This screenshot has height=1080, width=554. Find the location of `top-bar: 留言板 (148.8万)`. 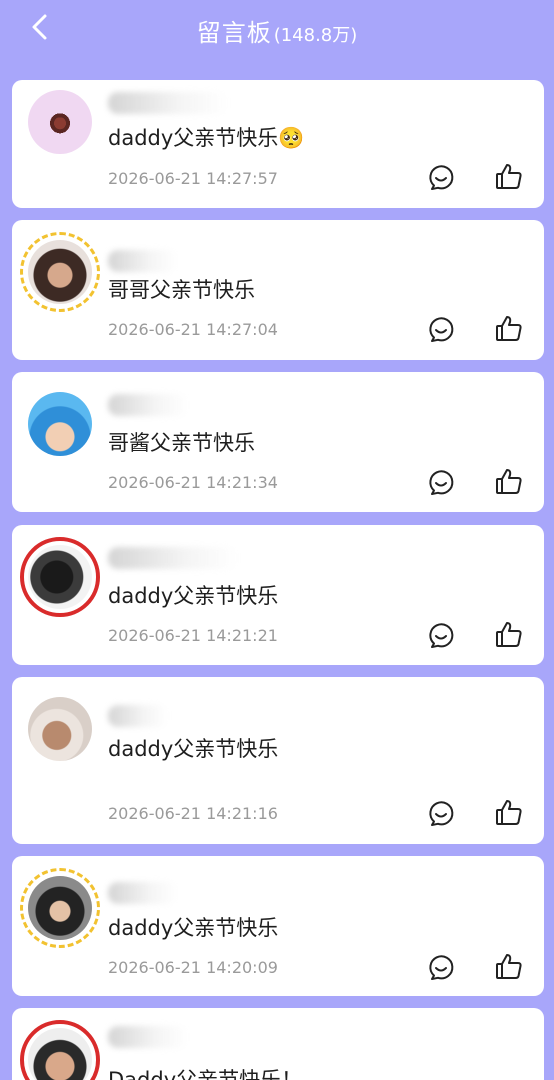

top-bar: 留言板 (148.8万) is located at coordinates (277, 30).